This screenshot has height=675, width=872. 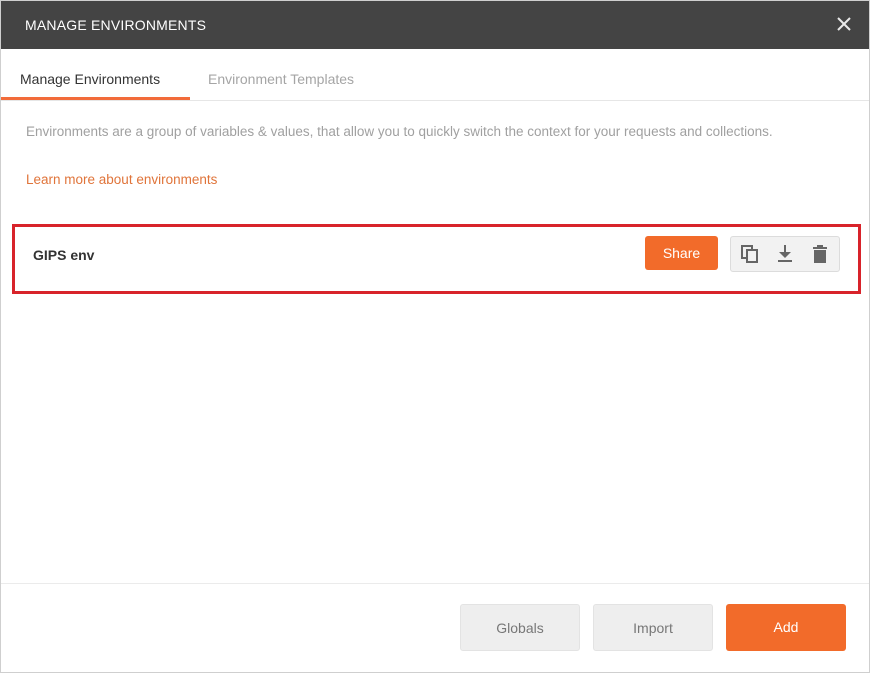 What do you see at coordinates (435, 583) in the screenshot?
I see `footer-divider` at bounding box center [435, 583].